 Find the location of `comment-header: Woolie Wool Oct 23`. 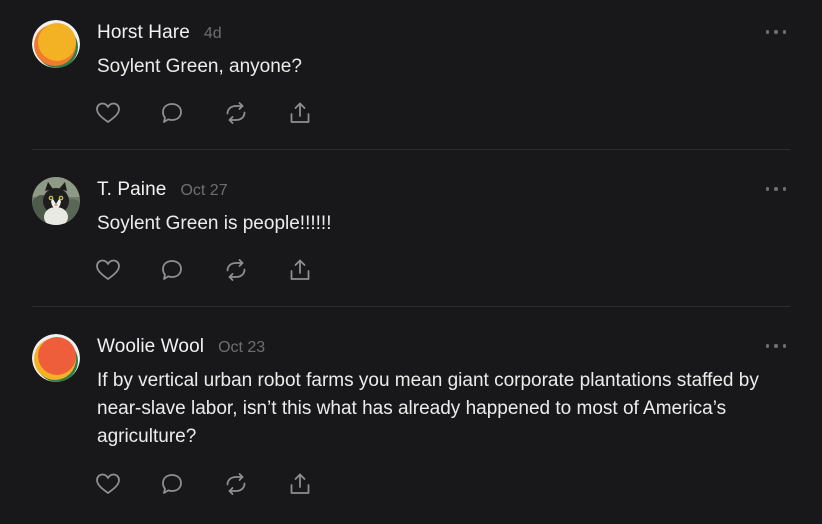

comment-header: Woolie Wool Oct 23 is located at coordinates (181, 348).